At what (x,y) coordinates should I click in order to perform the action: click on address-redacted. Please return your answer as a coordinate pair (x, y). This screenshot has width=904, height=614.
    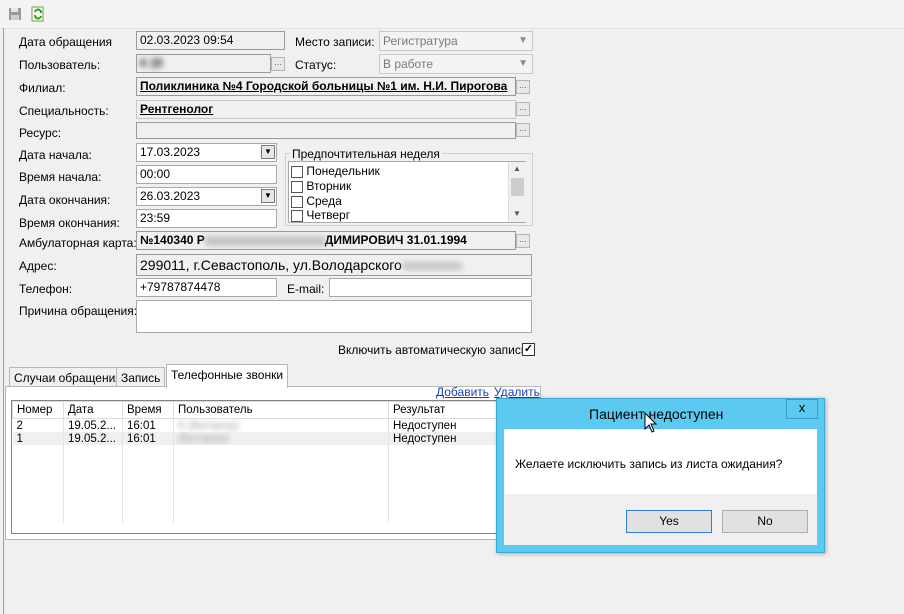
    Looking at the image, I should click on (431, 266).